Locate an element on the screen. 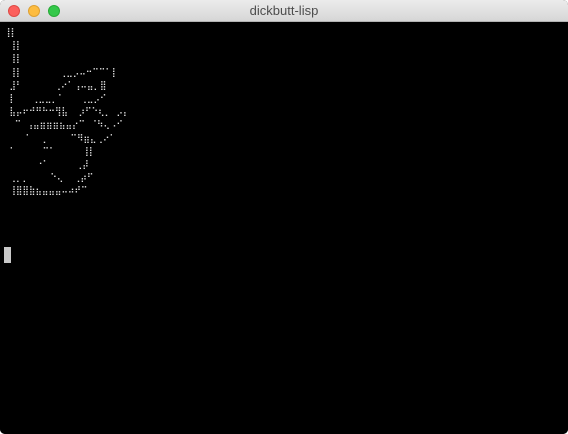 Image resolution: width=568 pixels, height=434 pixels. text-cursor is located at coordinates (7, 255).